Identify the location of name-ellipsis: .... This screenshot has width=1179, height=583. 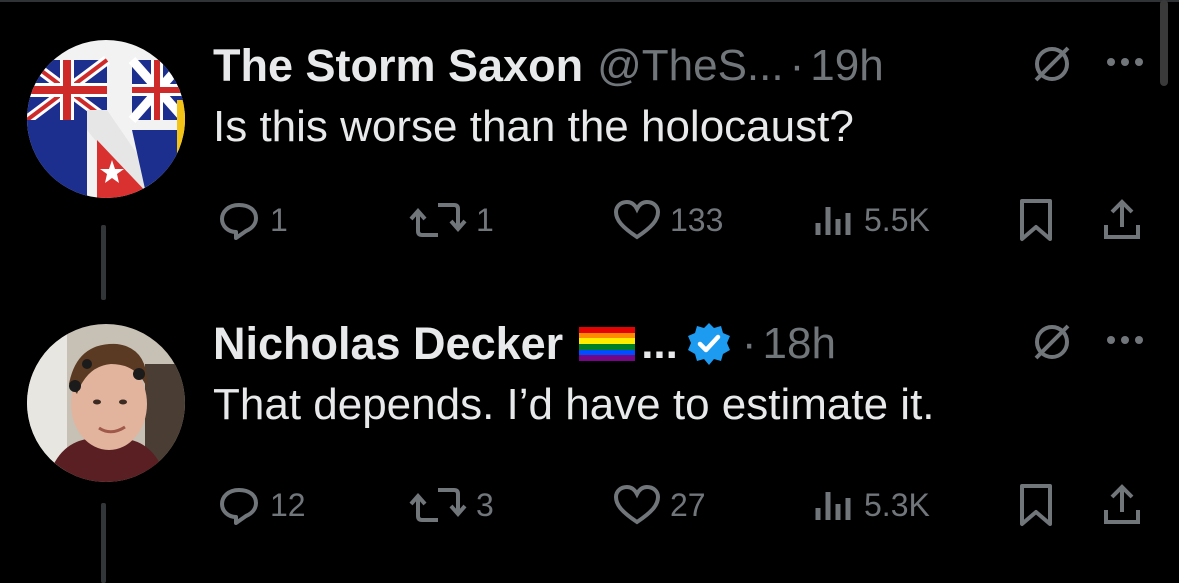
(659, 343).